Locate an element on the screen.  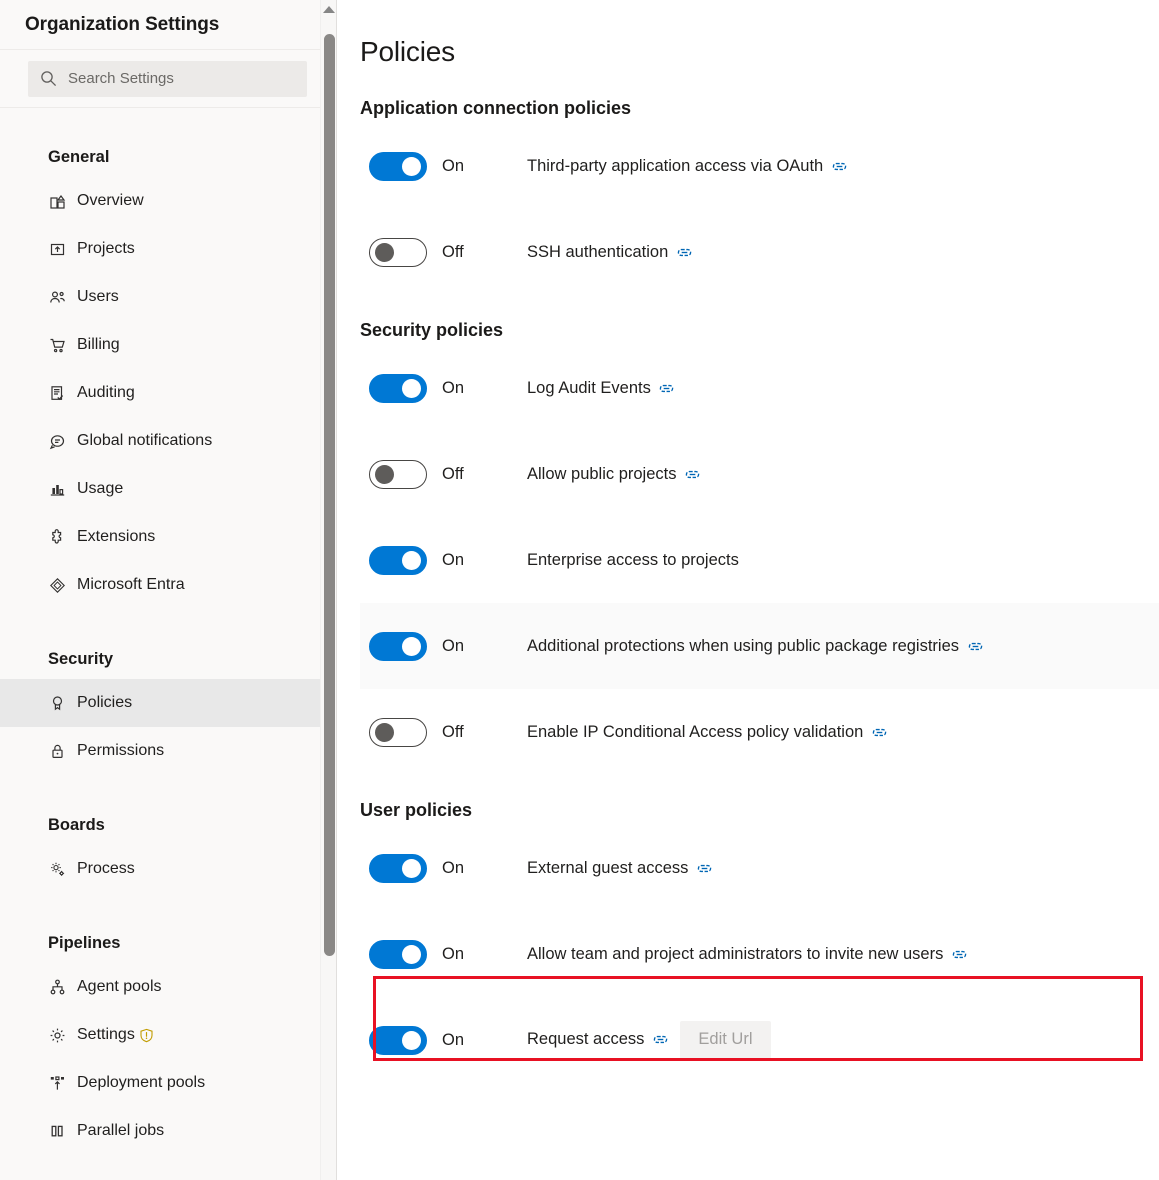
sidebar-item-policies: Policies is located at coordinates (168, 703).